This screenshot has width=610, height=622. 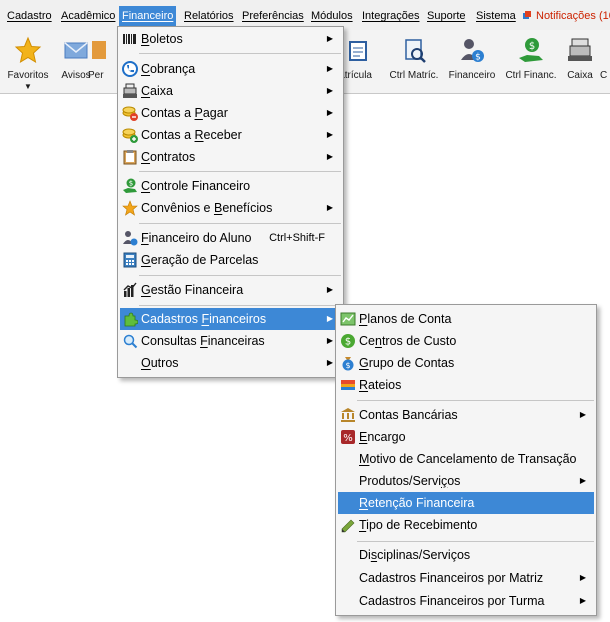 What do you see at coordinates (466, 363) in the screenshot?
I see `submenu-item-grupo-de-contas: $ Grupo de Contas` at bounding box center [466, 363].